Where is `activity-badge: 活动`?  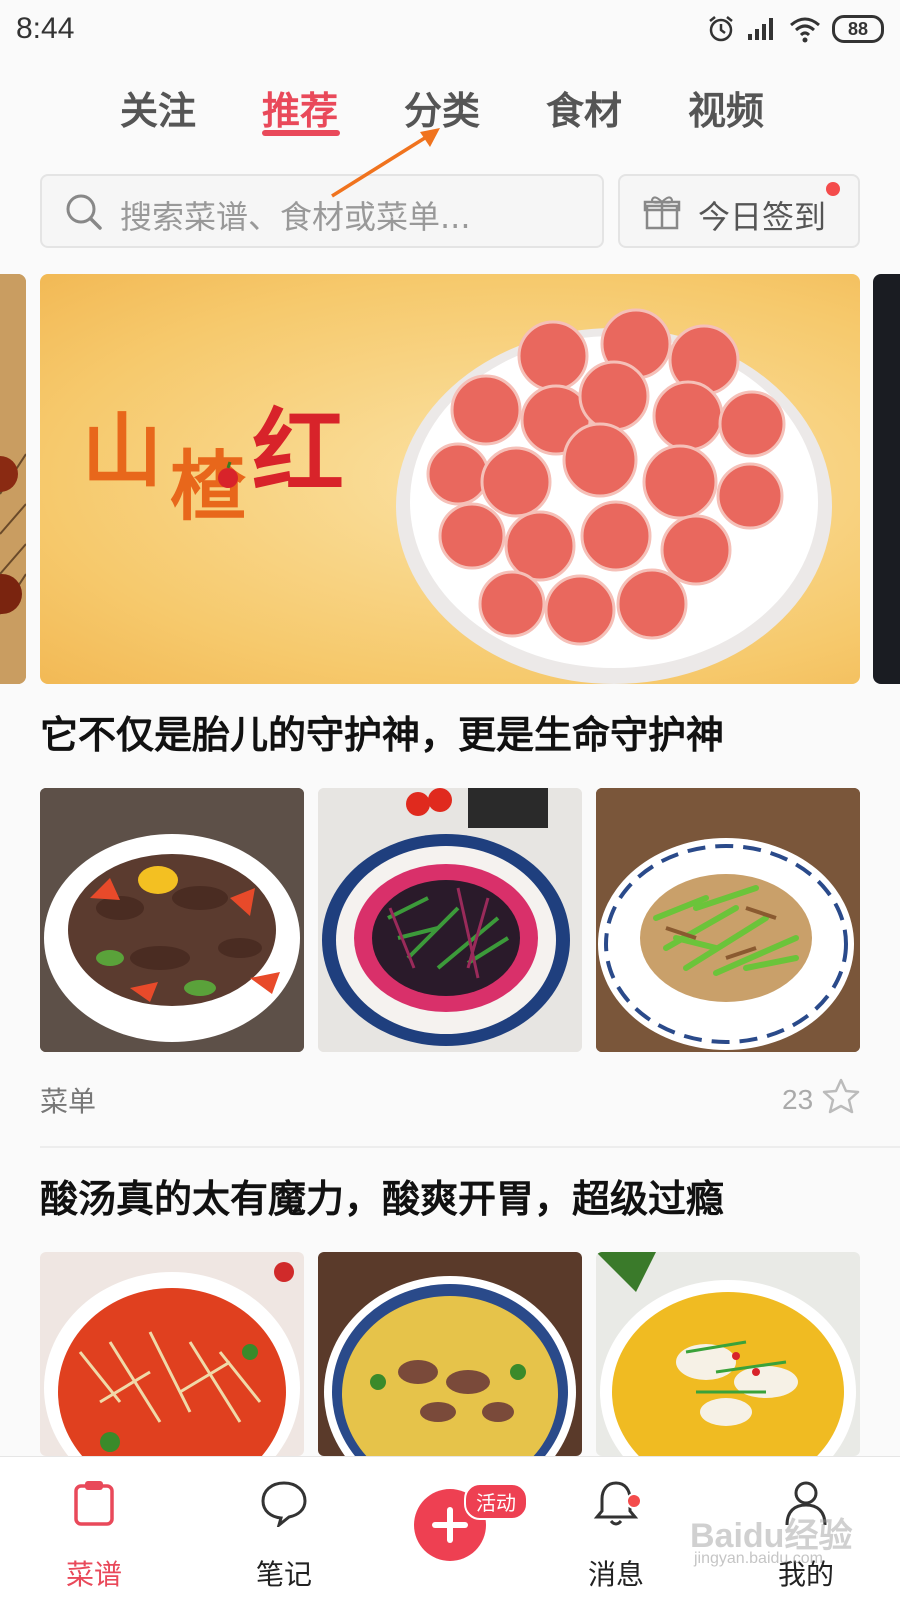
activity-badge: 活动 is located at coordinates (496, 1501).